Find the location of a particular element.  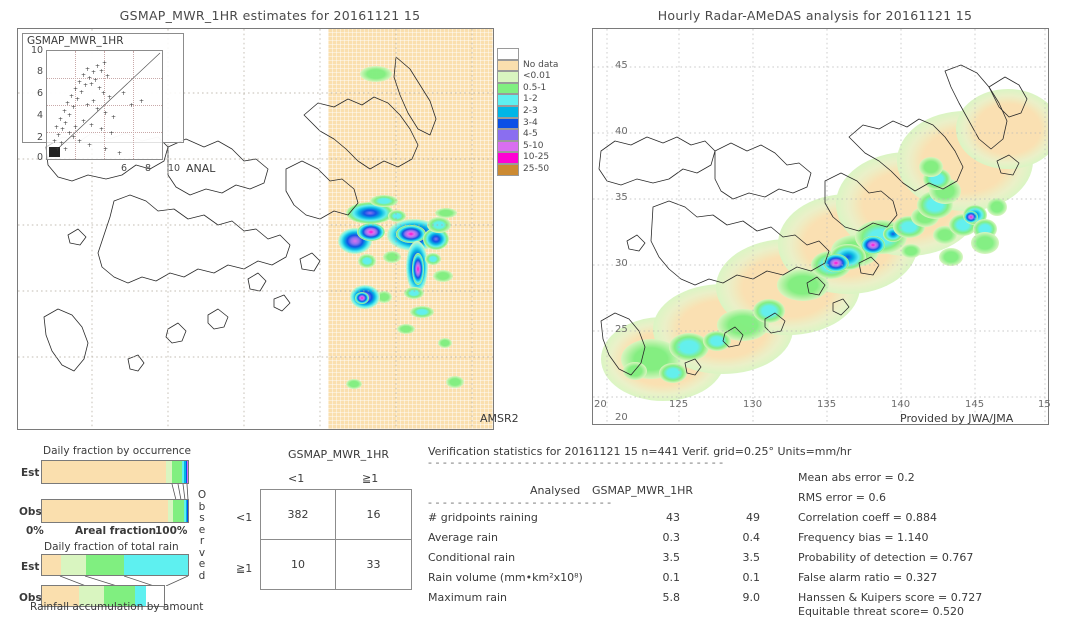

right-map-ytick: 35 is located at coordinates (621, 197).